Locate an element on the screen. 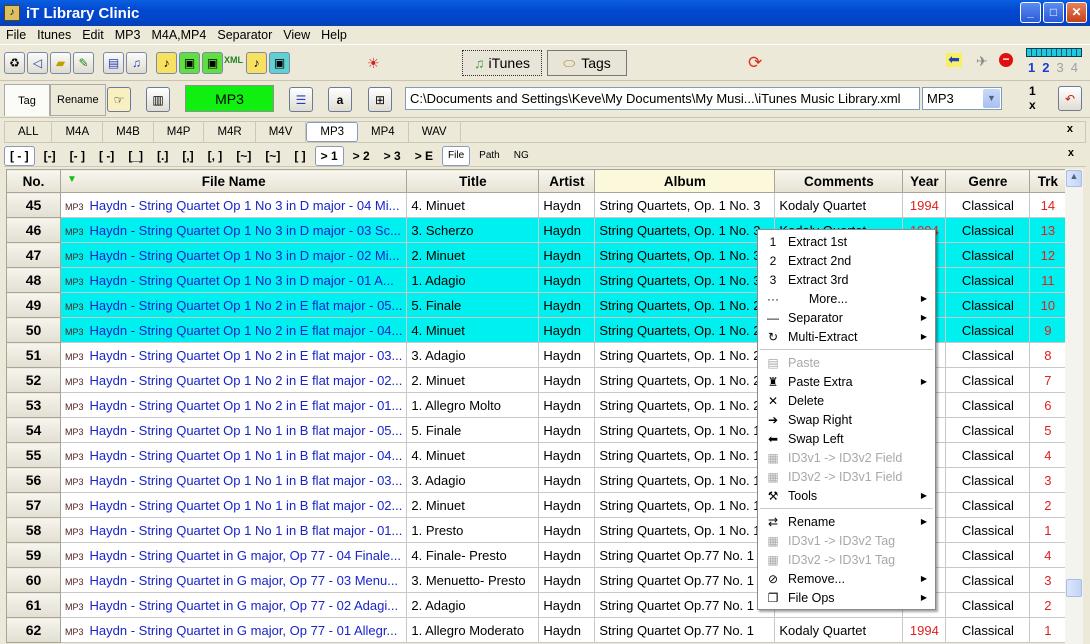  recycle-icon: ♻ is located at coordinates (14, 63).